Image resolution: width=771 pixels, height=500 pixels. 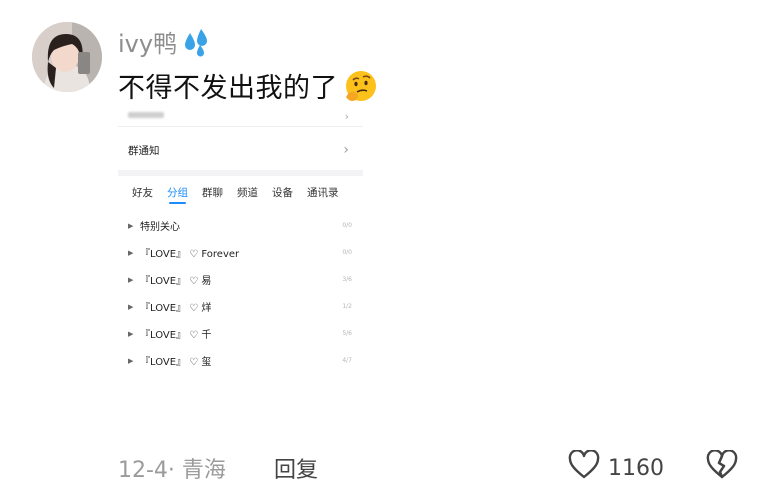 What do you see at coordinates (172, 470) in the screenshot?
I see `date-location: 12-4· 青海` at bounding box center [172, 470].